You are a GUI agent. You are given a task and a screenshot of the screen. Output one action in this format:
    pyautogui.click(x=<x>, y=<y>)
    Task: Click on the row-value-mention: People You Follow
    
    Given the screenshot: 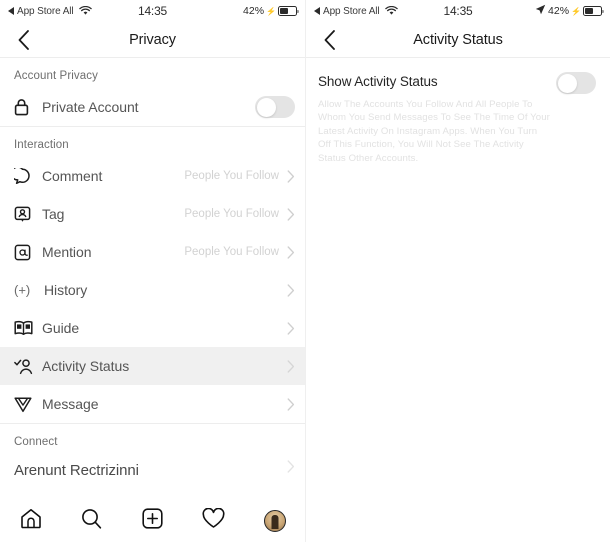 What is the action you would take?
    pyautogui.click(x=231, y=252)
    